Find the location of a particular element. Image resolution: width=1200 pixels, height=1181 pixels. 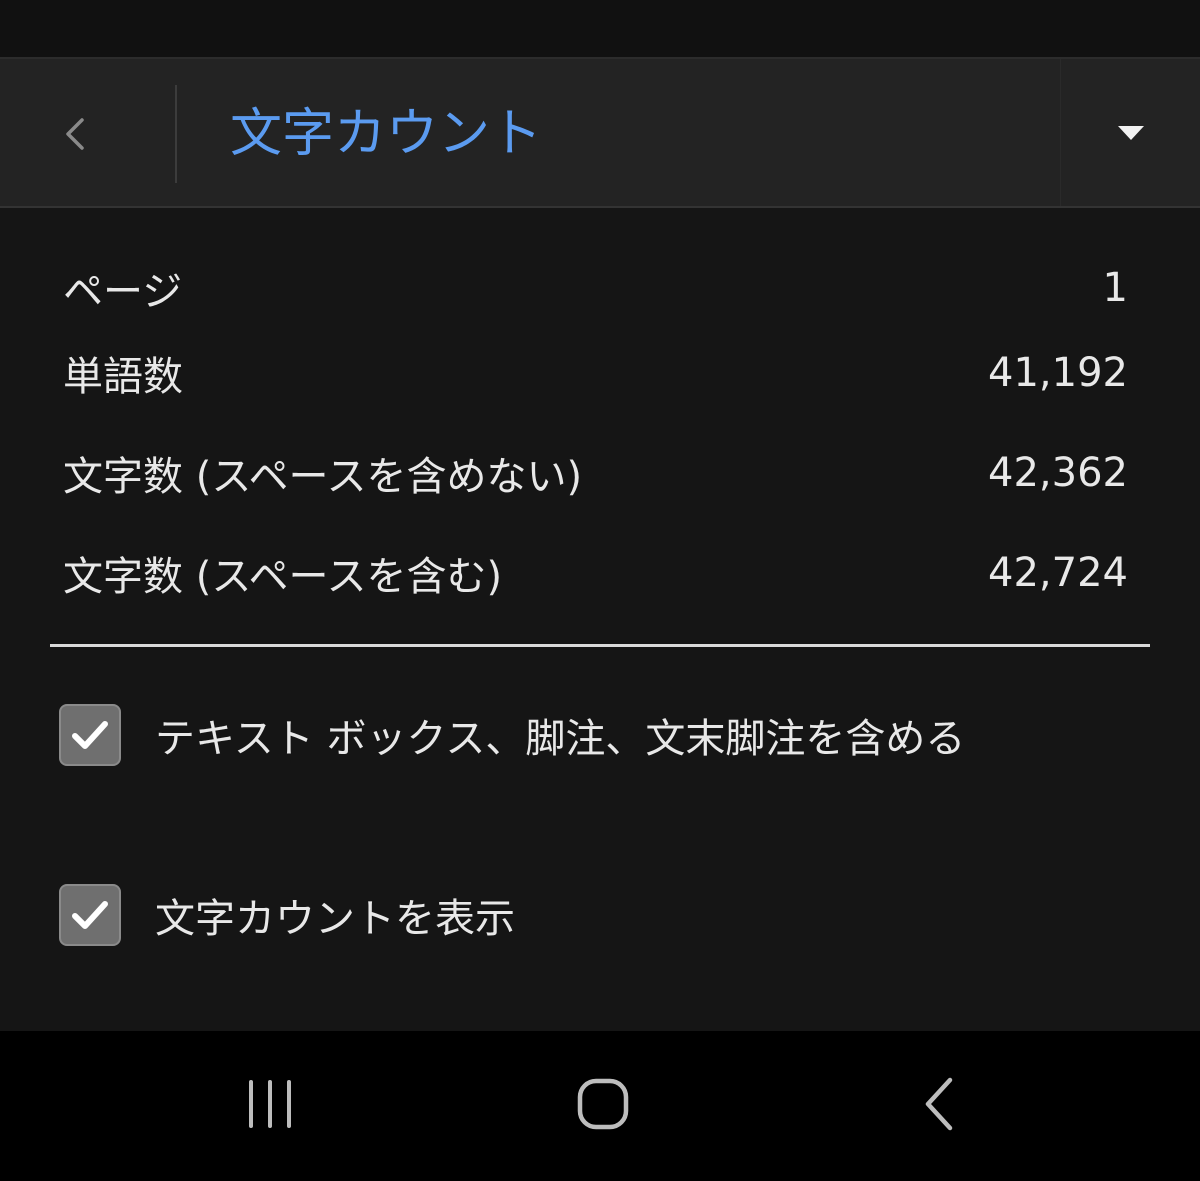

show-word-count-checkbox is located at coordinates (90, 915).